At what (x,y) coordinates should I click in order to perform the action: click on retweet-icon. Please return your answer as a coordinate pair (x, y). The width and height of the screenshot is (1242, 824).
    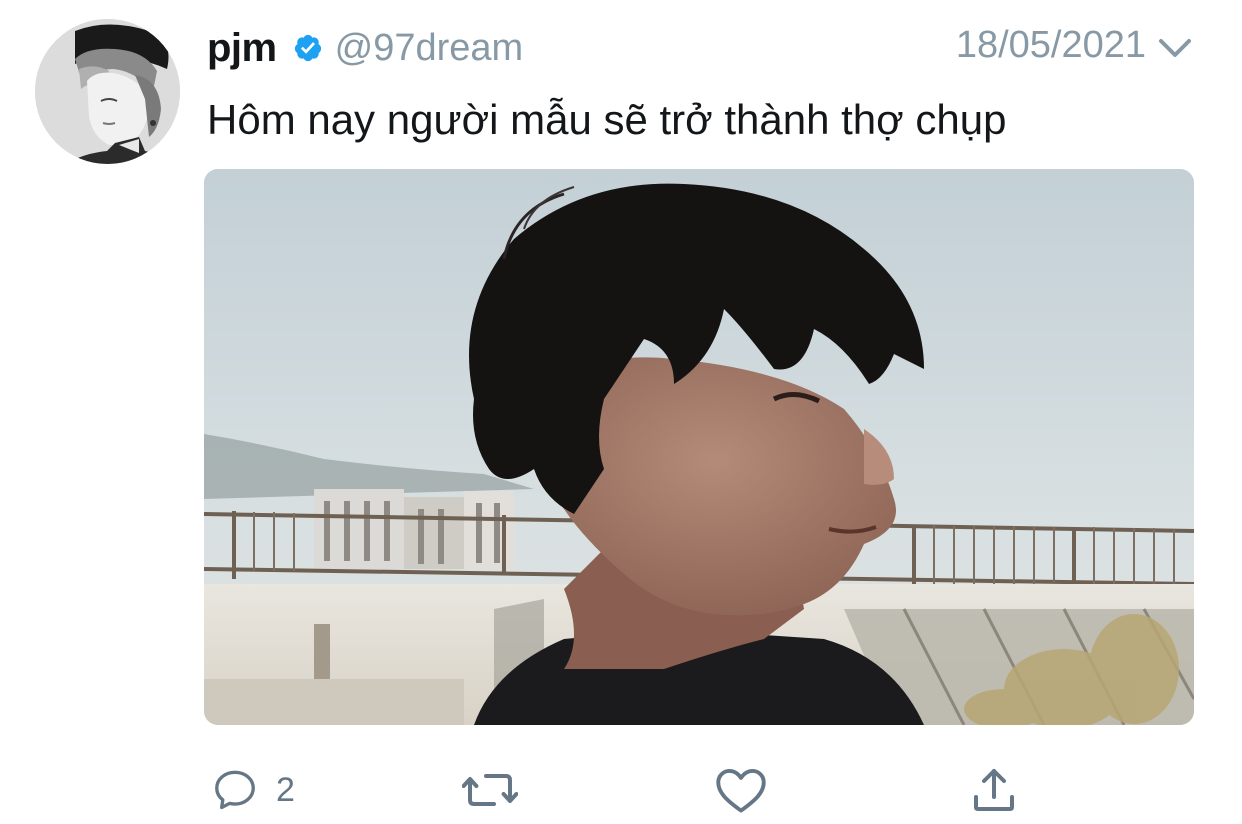
    Looking at the image, I should click on (490, 790).